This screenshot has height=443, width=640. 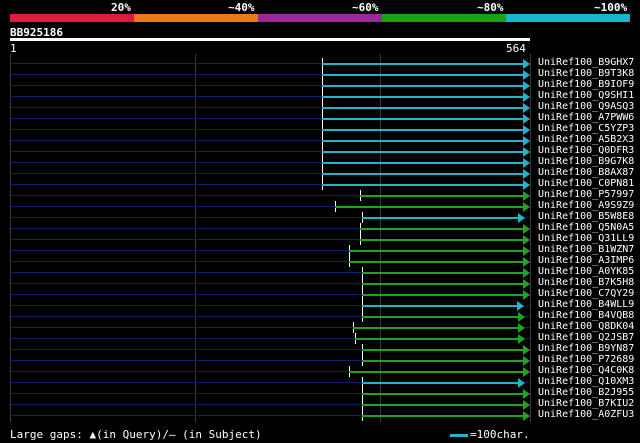 I want to click on hit-label: UniRef100_P72689, so click(x=586, y=359).